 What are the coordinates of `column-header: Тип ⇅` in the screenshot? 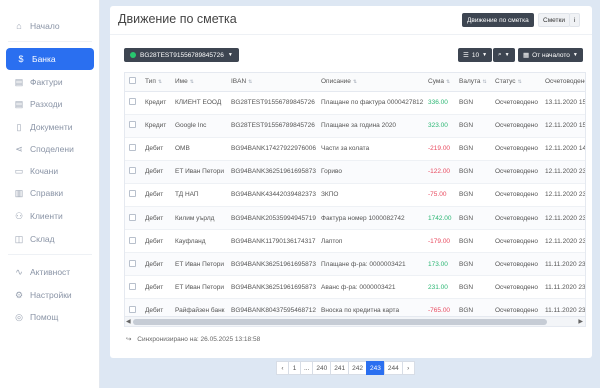 It's located at (156, 82).